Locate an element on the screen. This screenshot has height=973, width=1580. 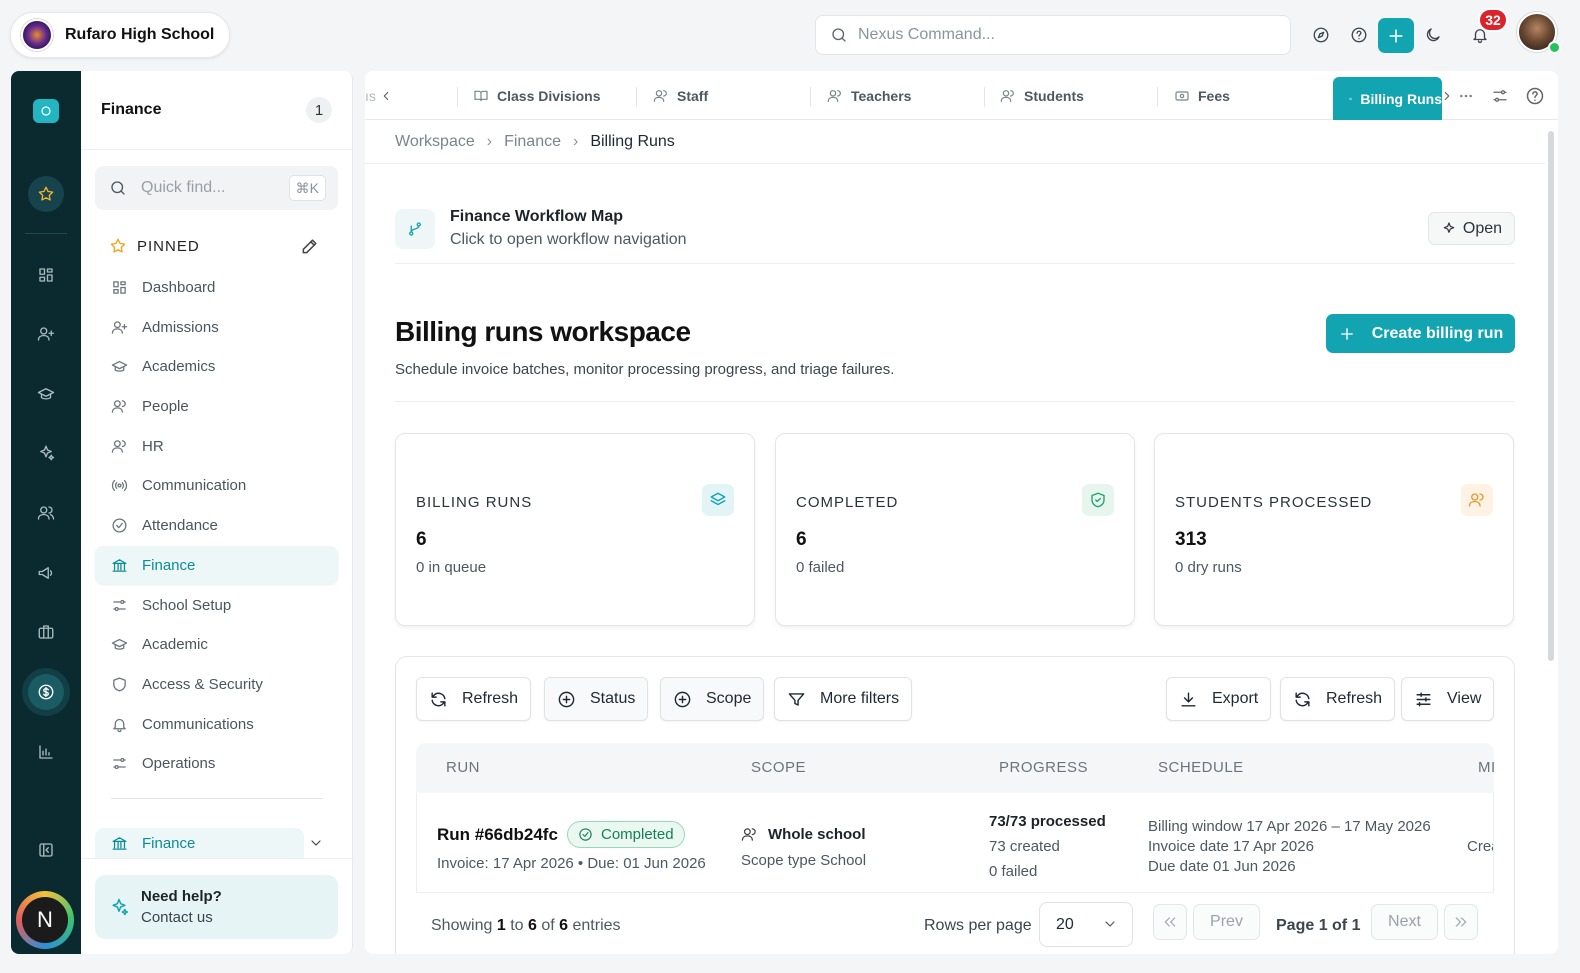
sidebar-item-hr: HR is located at coordinates (216, 446).